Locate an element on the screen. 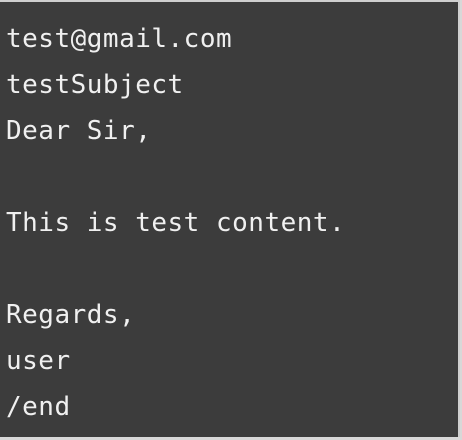  console-line-end-marker: /end is located at coordinates (38, 407).